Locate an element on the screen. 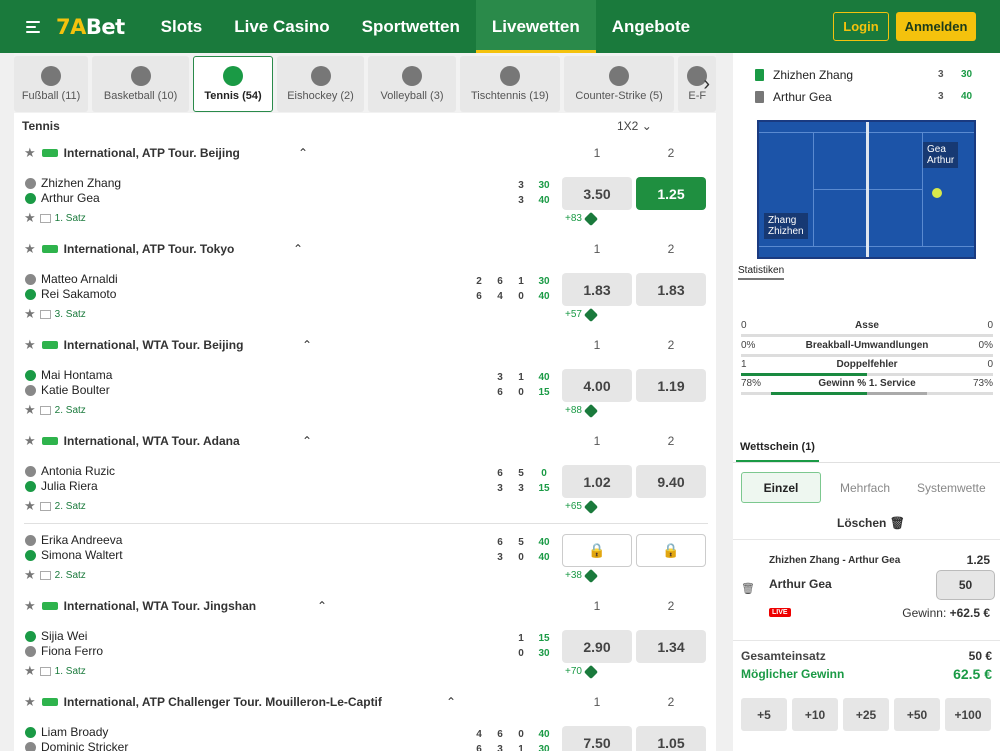 The image size is (1000, 751). tab-eishockey: Eishockey (2) is located at coordinates (321, 84).